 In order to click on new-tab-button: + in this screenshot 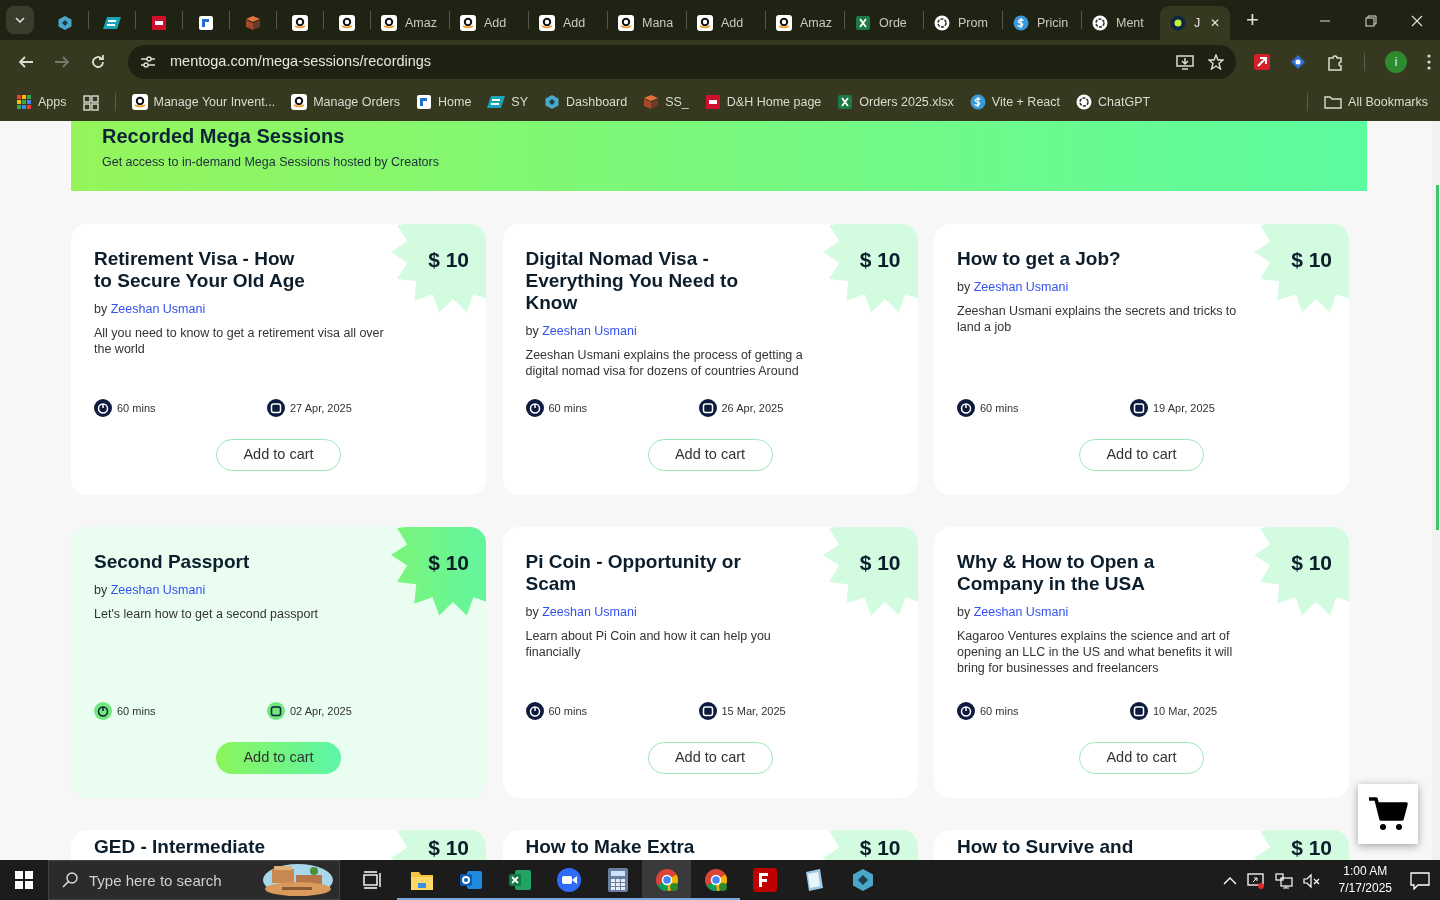, I will do `click(1252, 20)`.